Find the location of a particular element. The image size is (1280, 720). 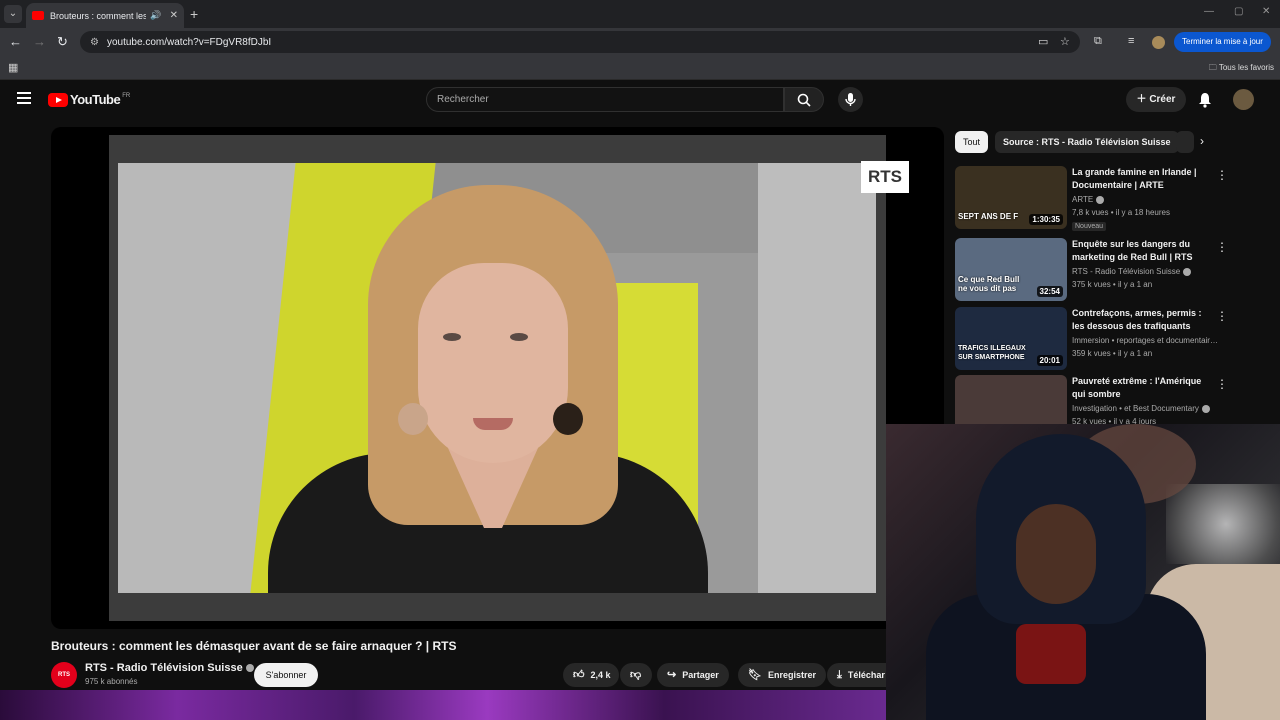

recommendation-title: Pauvreté extrême : l'Amérique qui sombre is located at coordinates (1137, 388).